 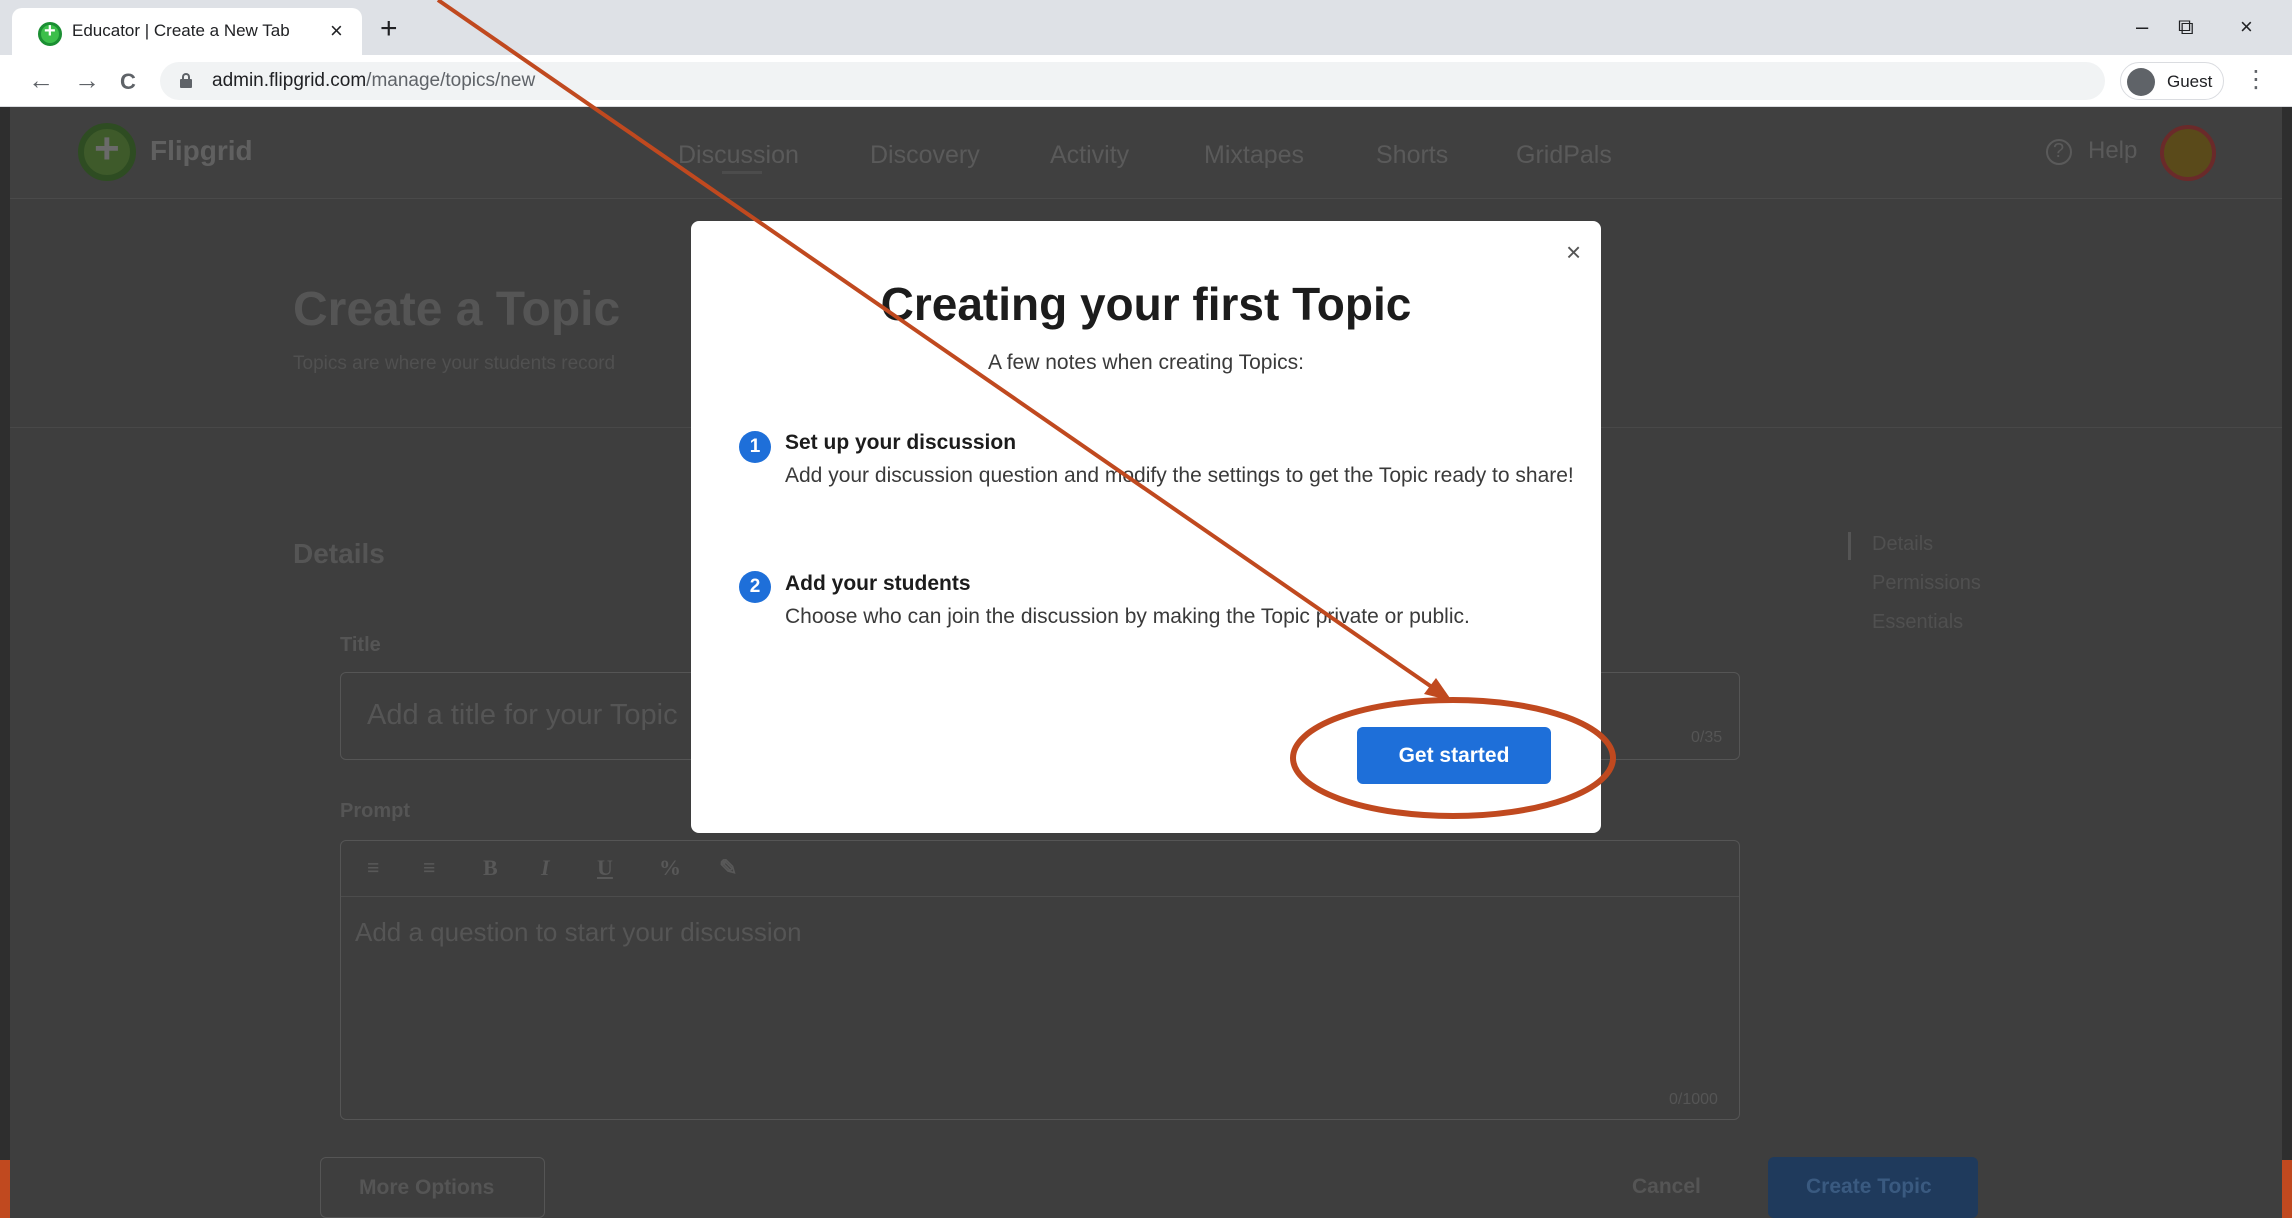 What do you see at coordinates (1902, 544) in the screenshot?
I see `side-link-details: Details` at bounding box center [1902, 544].